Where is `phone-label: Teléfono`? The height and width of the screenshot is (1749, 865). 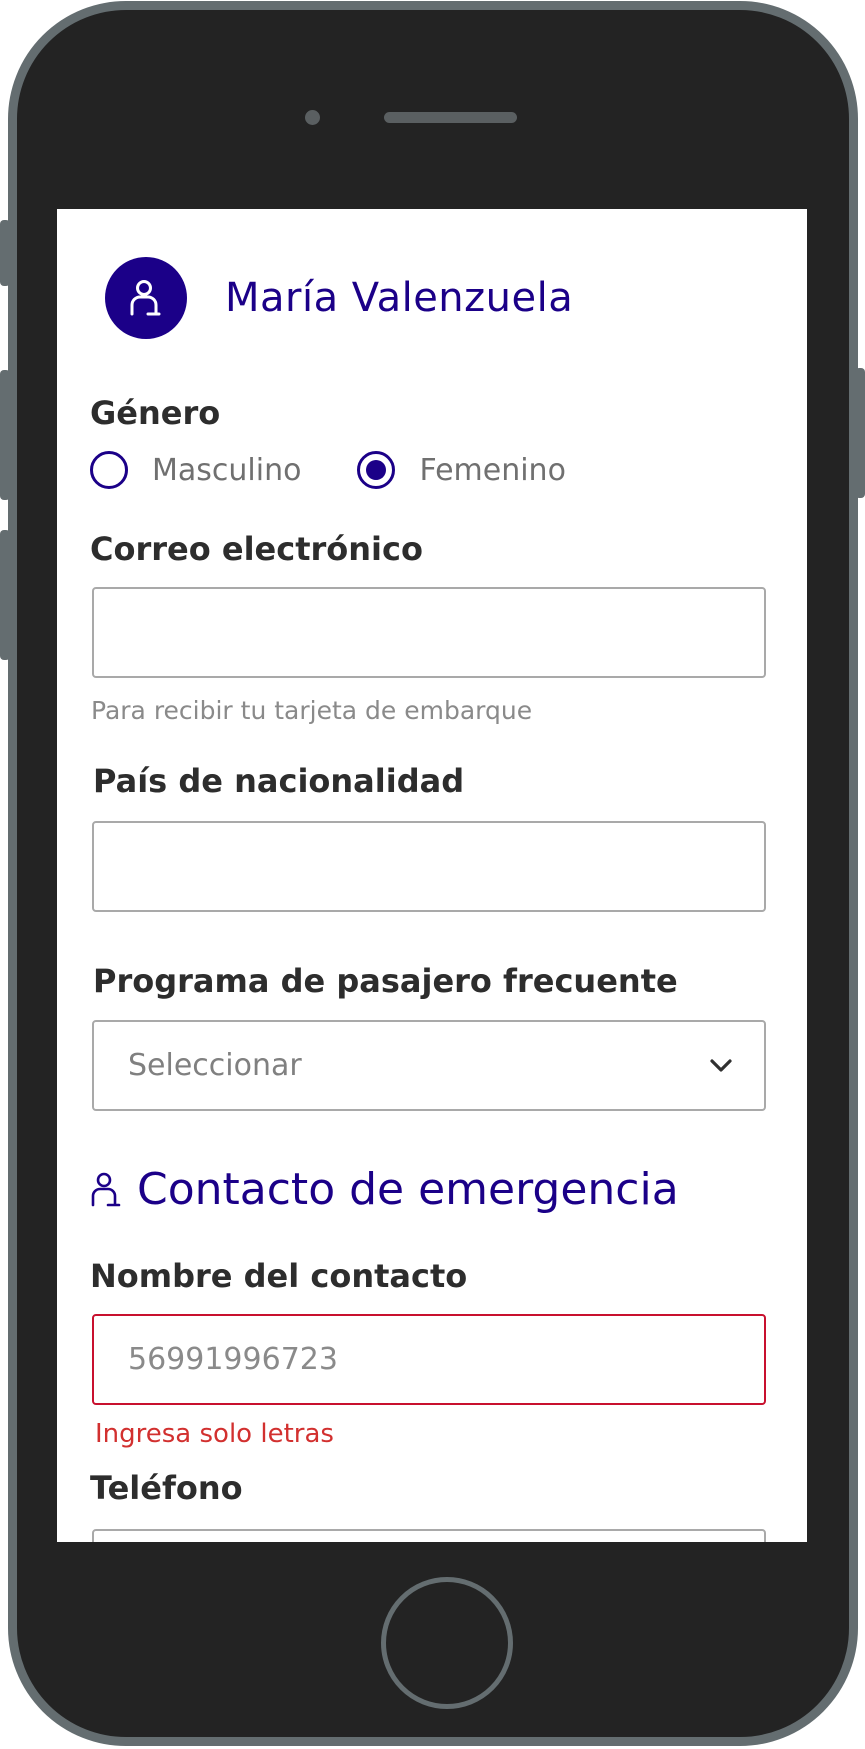
phone-label: Teléfono is located at coordinates (166, 1488).